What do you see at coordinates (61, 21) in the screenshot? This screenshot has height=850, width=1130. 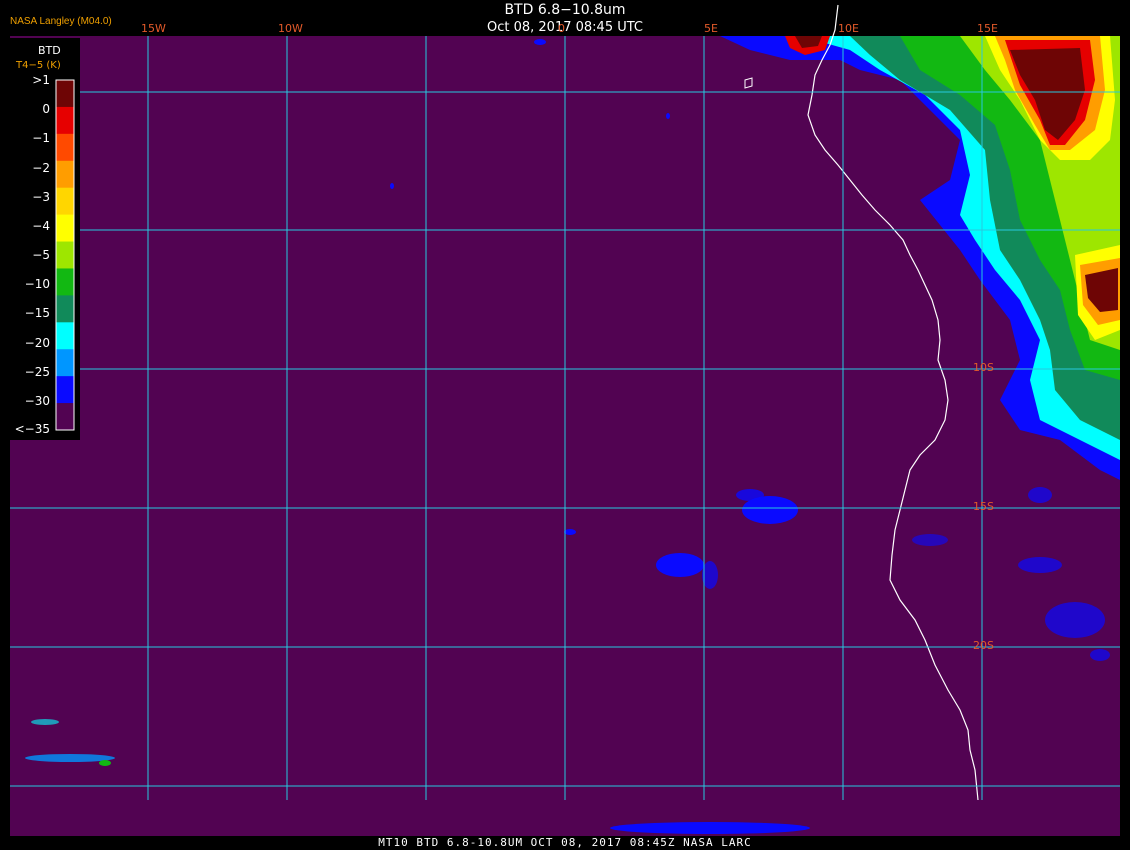 I see `credit-label: NASA Langley (M04.0)` at bounding box center [61, 21].